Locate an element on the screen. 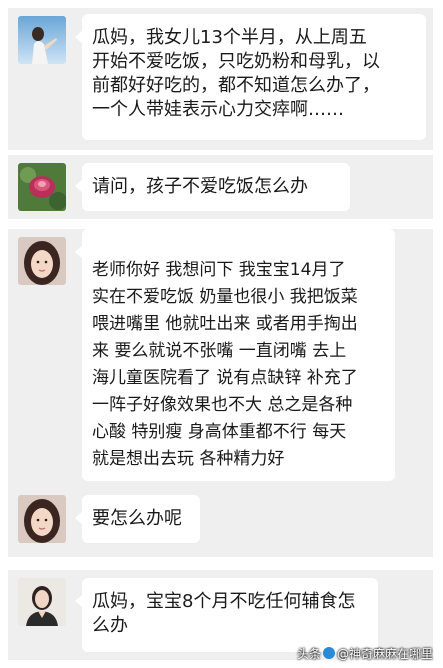 The width and height of the screenshot is (443, 668). message-text: 要怎么办呢 is located at coordinates (137, 518).